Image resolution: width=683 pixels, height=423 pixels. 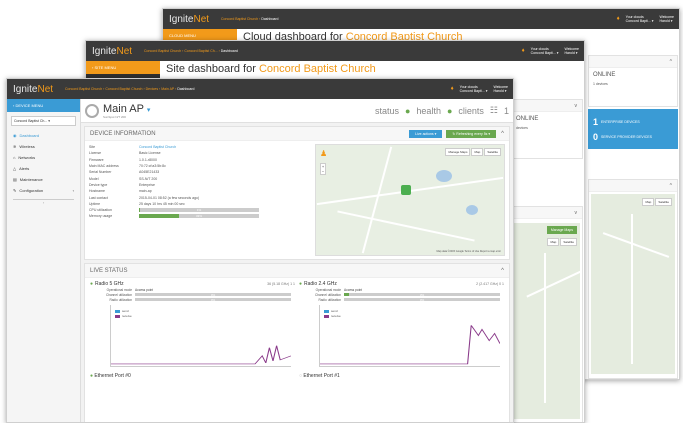 I want to click on traffic-graph: send receive, so click(x=200, y=336).